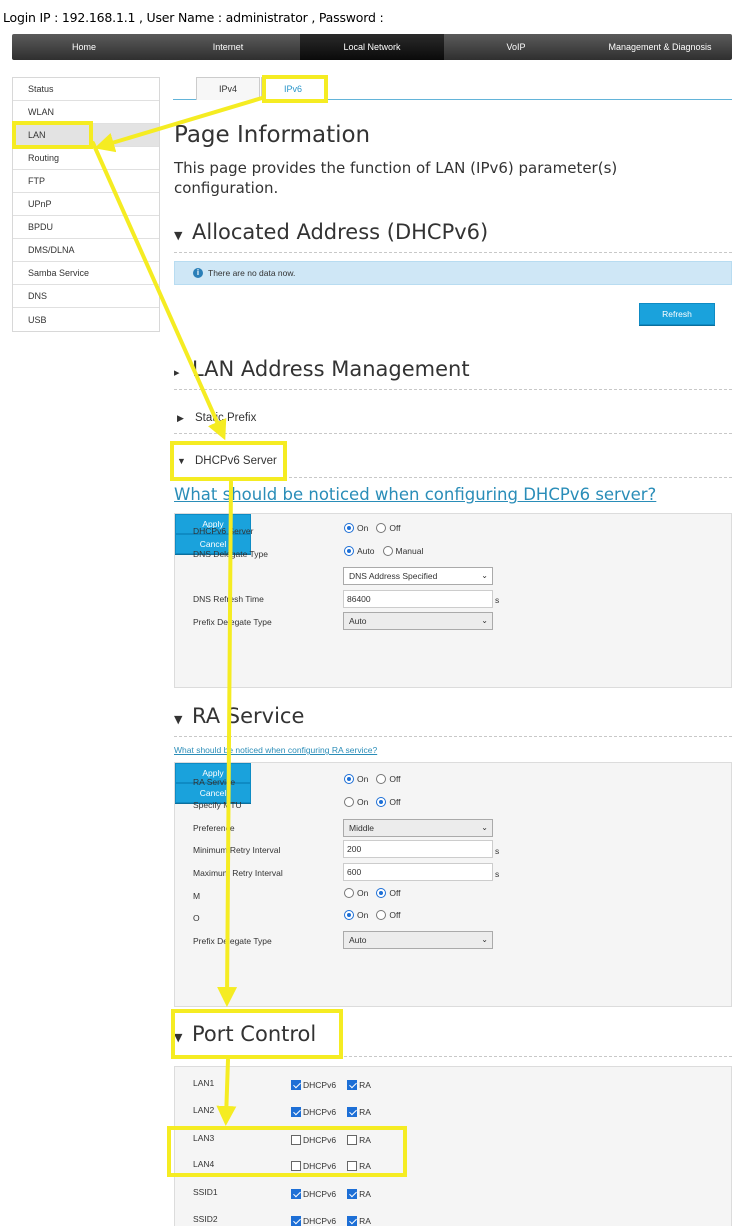 This screenshot has width=750, height=1226. Describe the element at coordinates (516, 47) in the screenshot. I see `nav-voip: VoIP` at that location.